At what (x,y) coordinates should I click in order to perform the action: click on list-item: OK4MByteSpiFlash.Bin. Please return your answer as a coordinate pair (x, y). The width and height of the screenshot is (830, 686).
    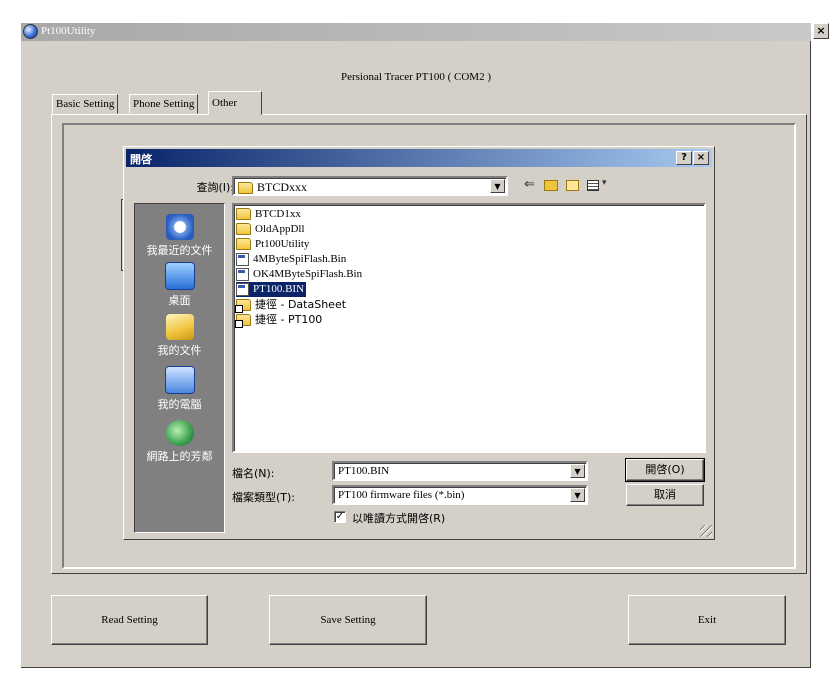
    Looking at the image, I should click on (300, 274).